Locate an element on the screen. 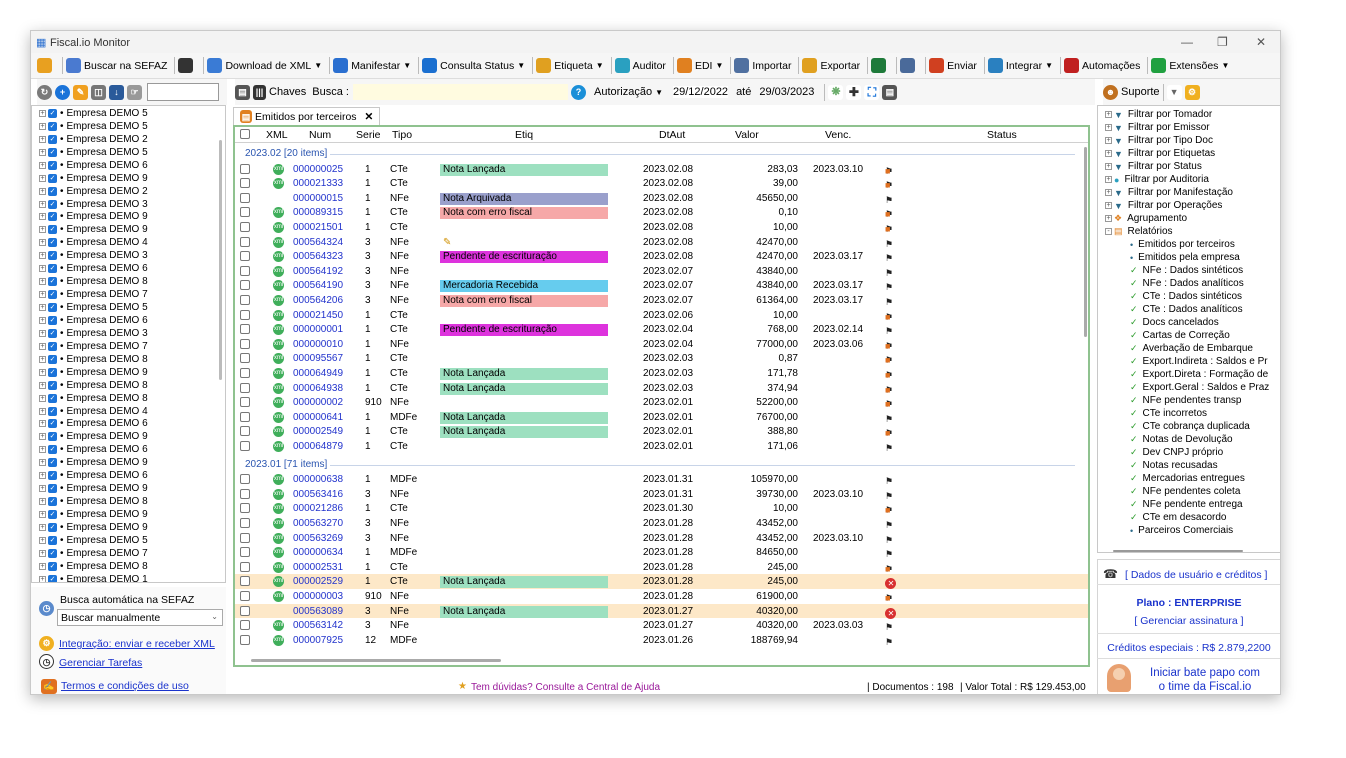 Image resolution: width=1346 pixels, height=758 pixels. tree-item: ✓ CTe : Dados analíticos is located at coordinates (1189, 309).